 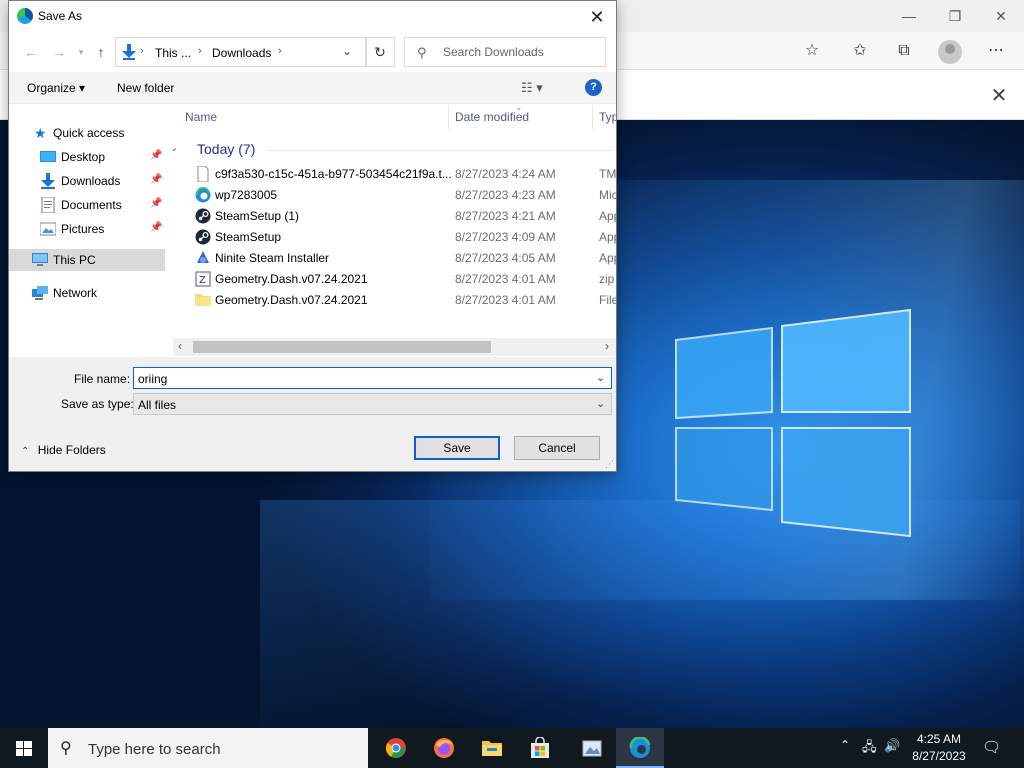 What do you see at coordinates (218, 749) in the screenshot?
I see `taskbar-search-input` at bounding box center [218, 749].